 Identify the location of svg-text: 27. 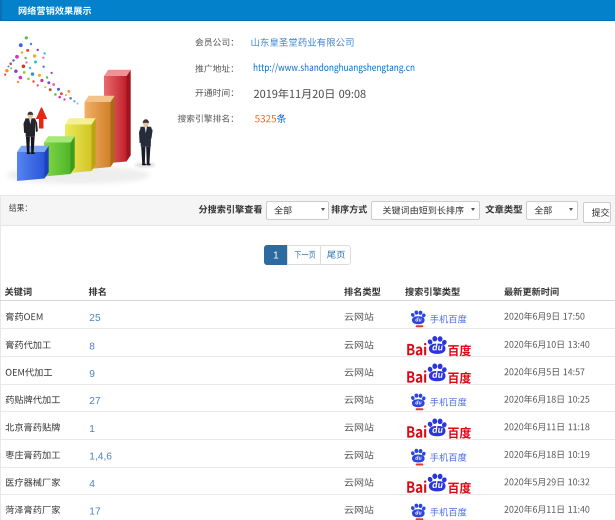
(95, 401).